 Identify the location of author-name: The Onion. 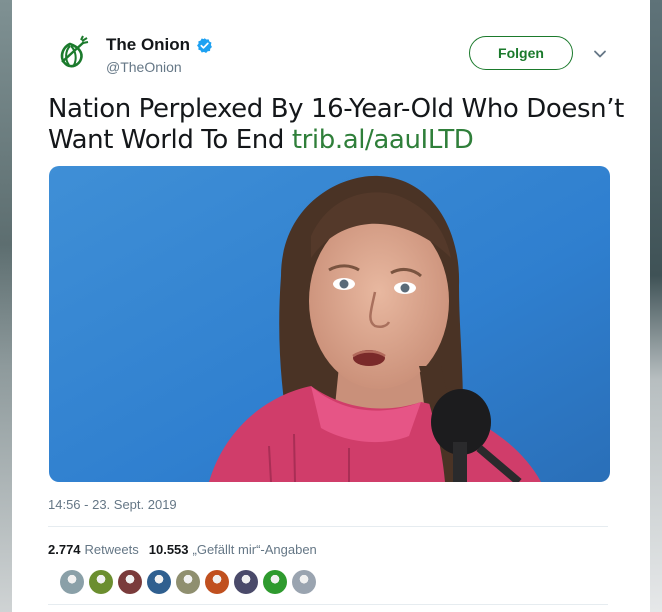
(148, 45).